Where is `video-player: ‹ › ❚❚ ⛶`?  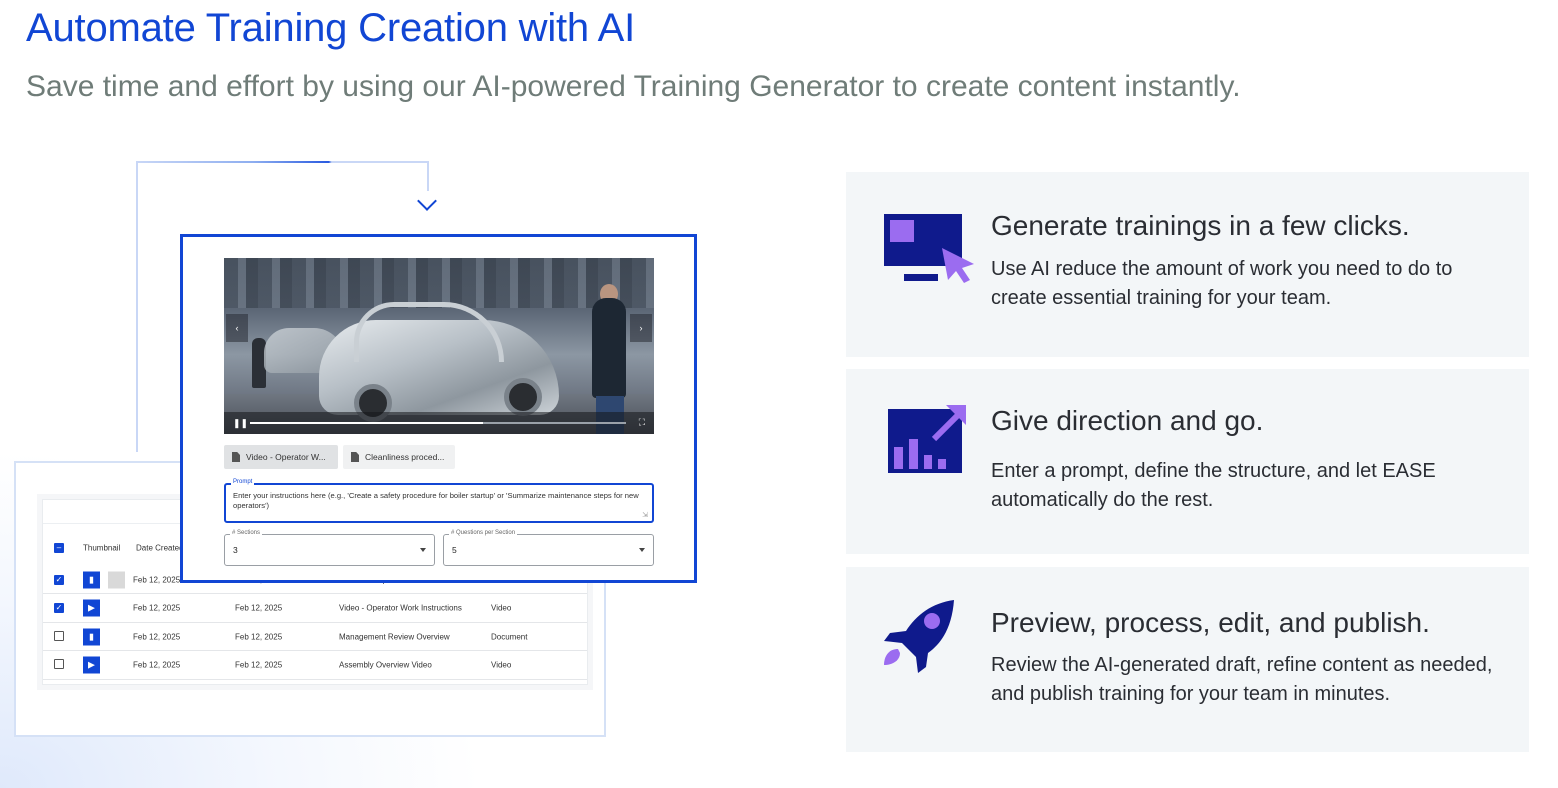
video-player: ‹ › ❚❚ ⛶ is located at coordinates (439, 346).